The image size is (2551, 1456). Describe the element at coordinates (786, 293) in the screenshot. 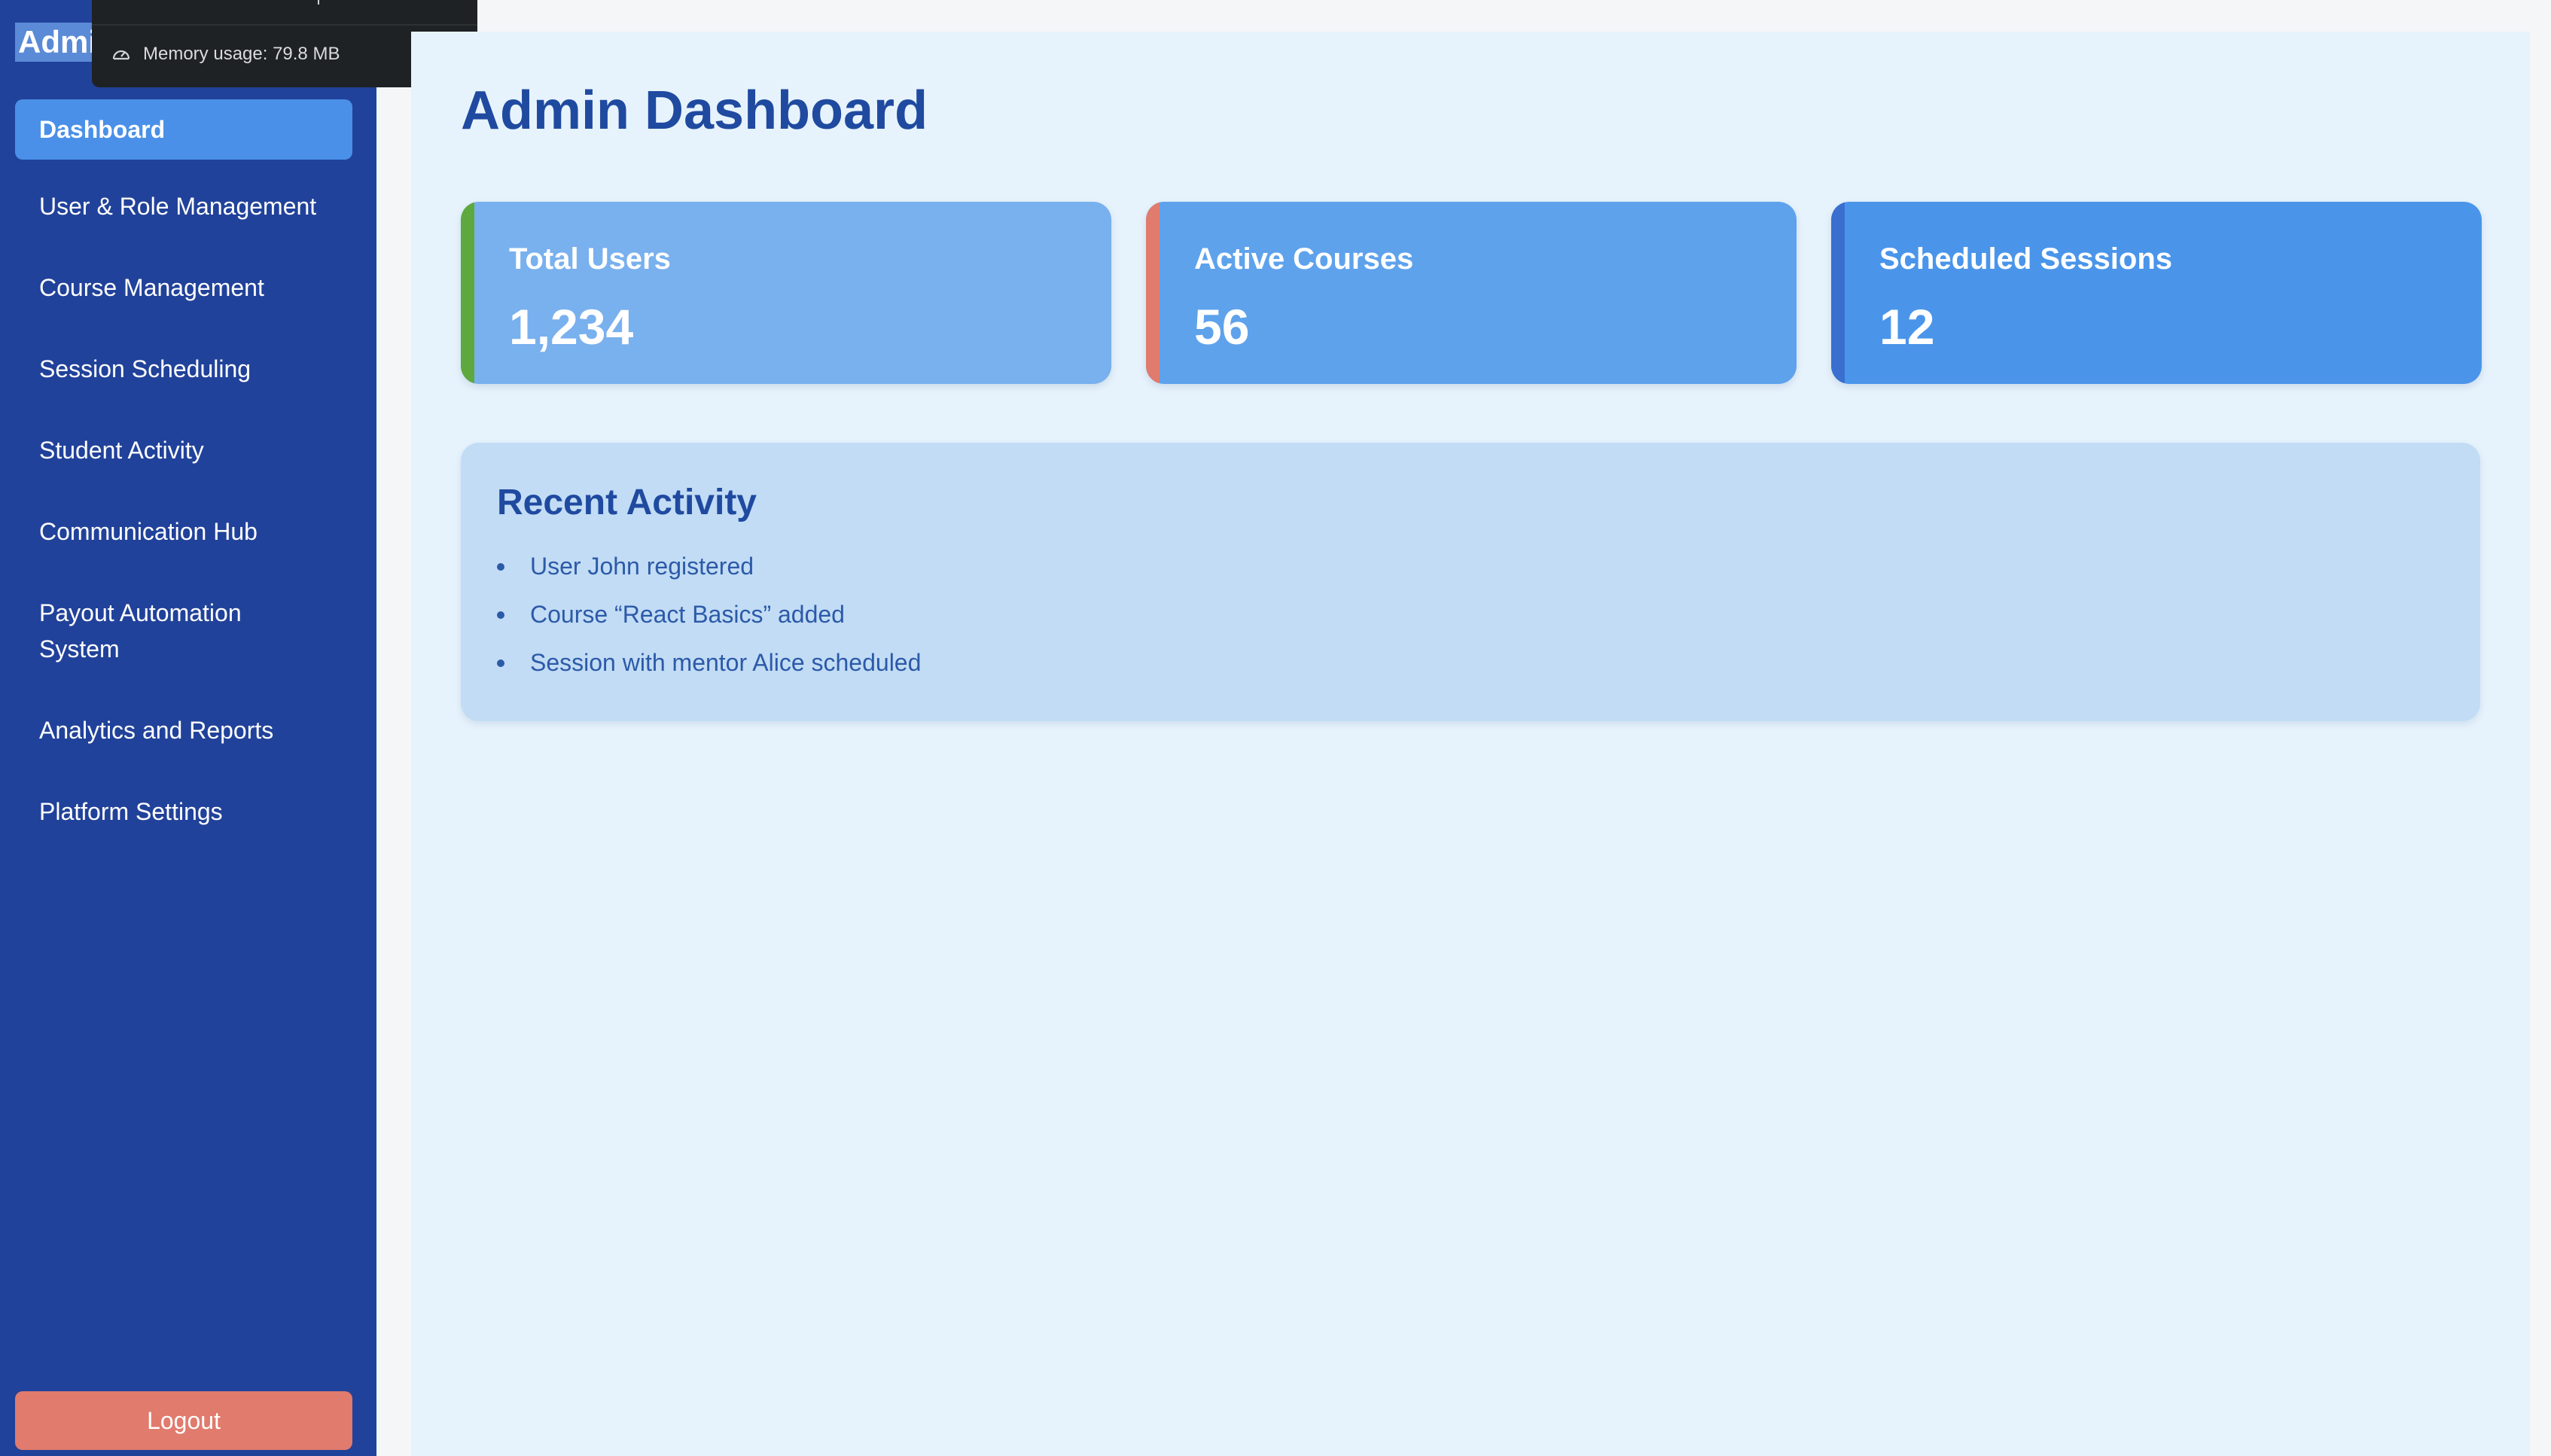

I see `stat-card-total-users: Total Users 1,234` at that location.